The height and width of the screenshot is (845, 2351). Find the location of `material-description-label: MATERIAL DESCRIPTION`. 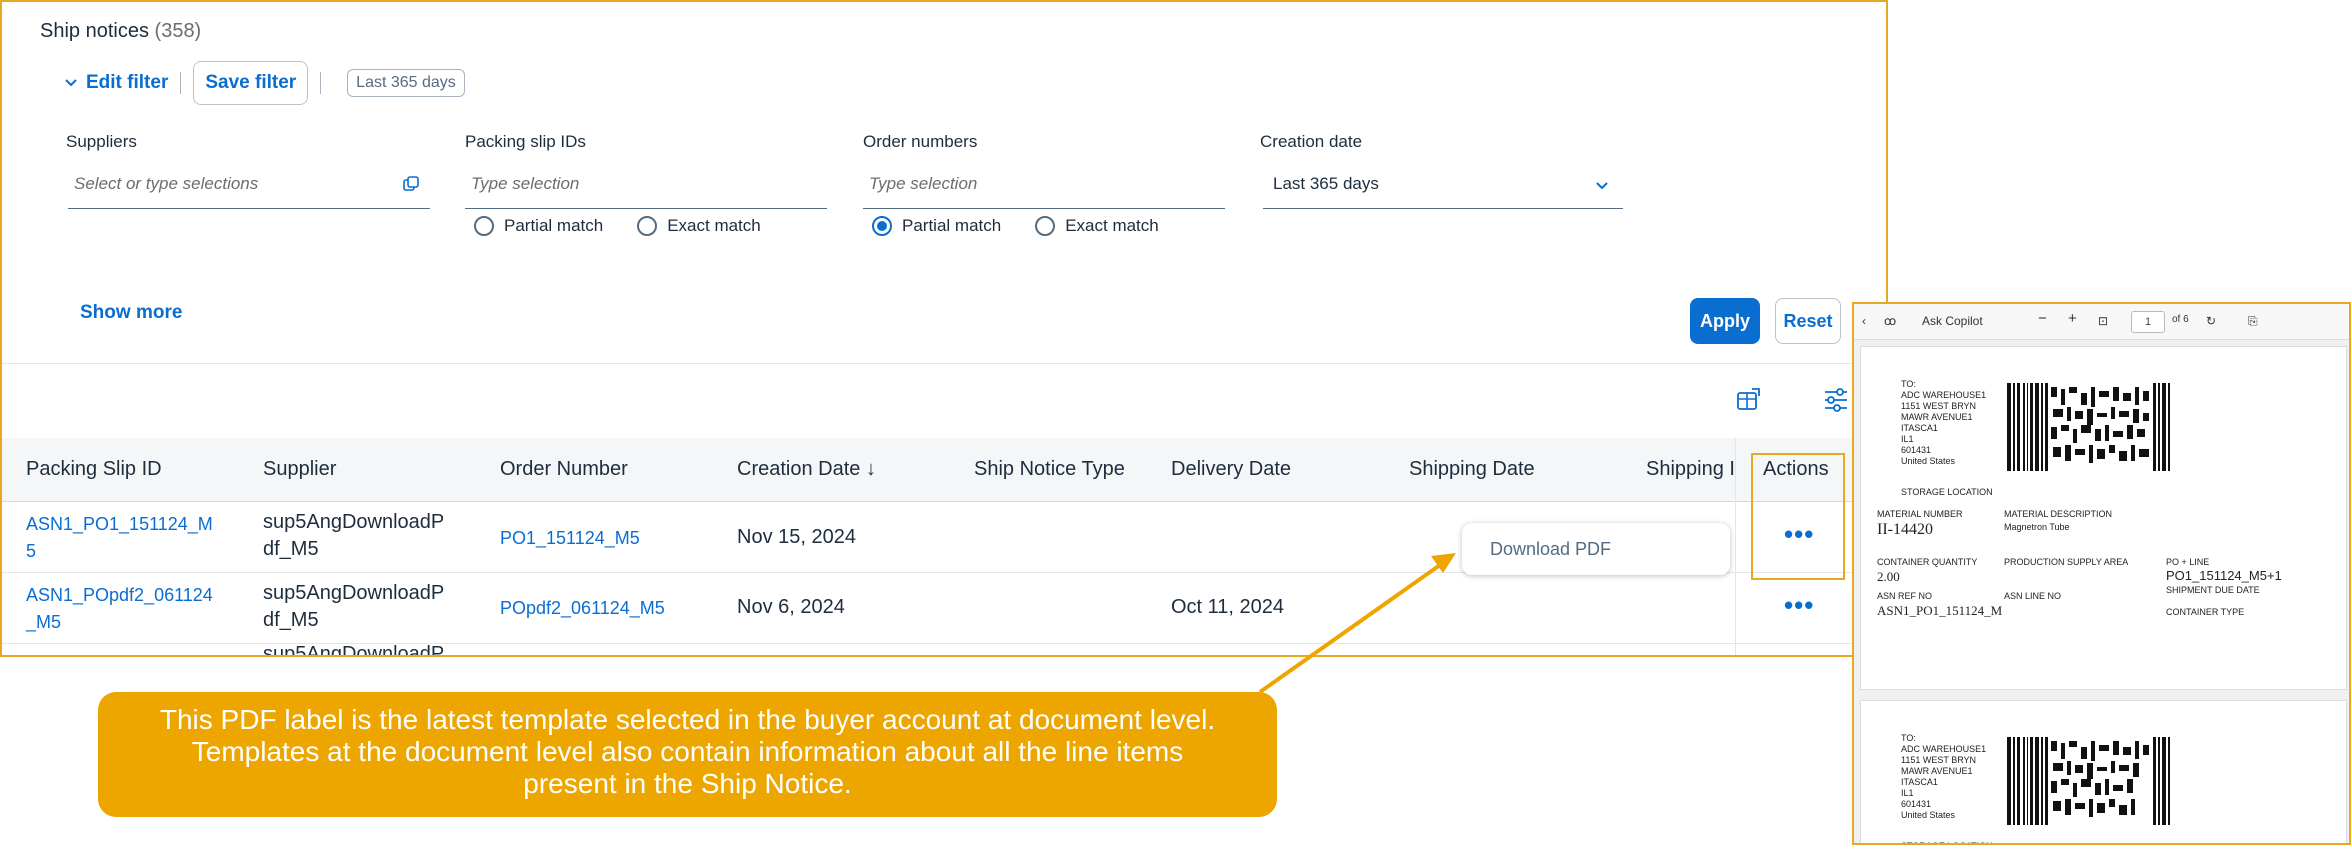

material-description-label: MATERIAL DESCRIPTION is located at coordinates (2058, 514).